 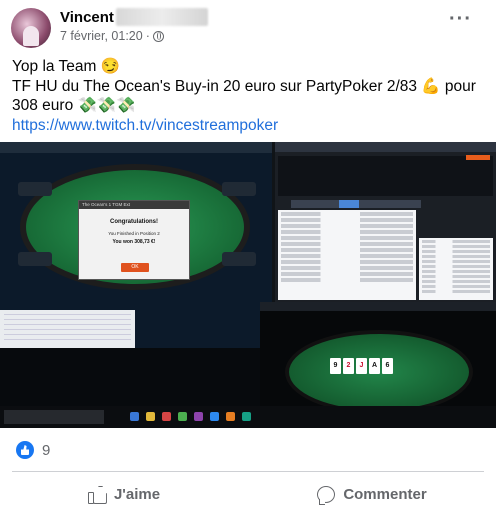 What do you see at coordinates (136, 147) in the screenshot?
I see `table-window-titlebar` at bounding box center [136, 147].